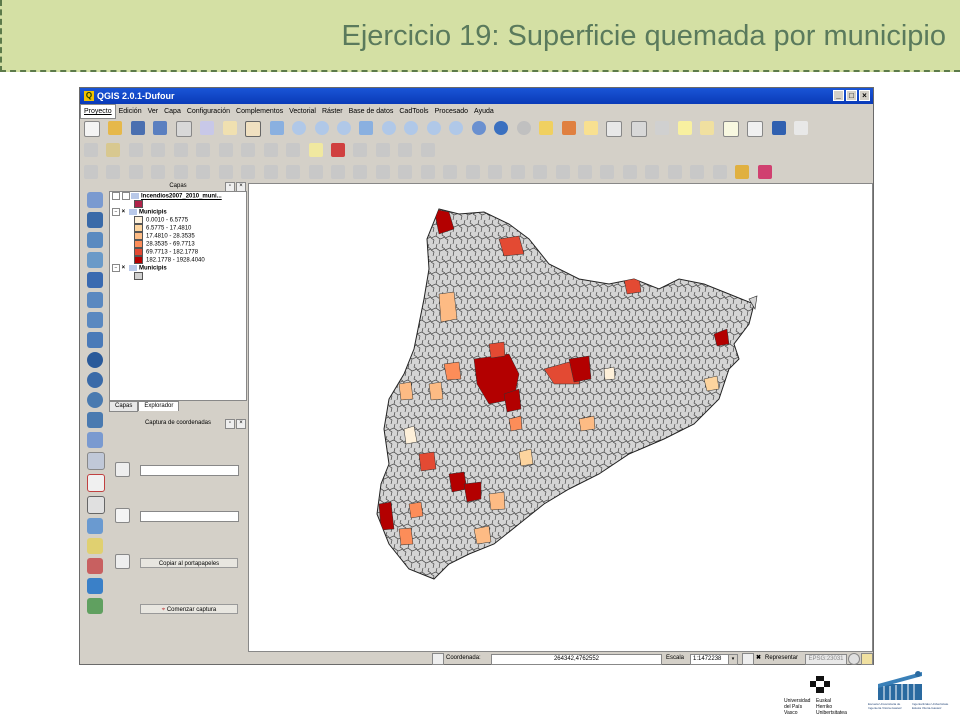 The image size is (960, 720). What do you see at coordinates (115, 128) in the screenshot?
I see `open-project-icon` at bounding box center [115, 128].